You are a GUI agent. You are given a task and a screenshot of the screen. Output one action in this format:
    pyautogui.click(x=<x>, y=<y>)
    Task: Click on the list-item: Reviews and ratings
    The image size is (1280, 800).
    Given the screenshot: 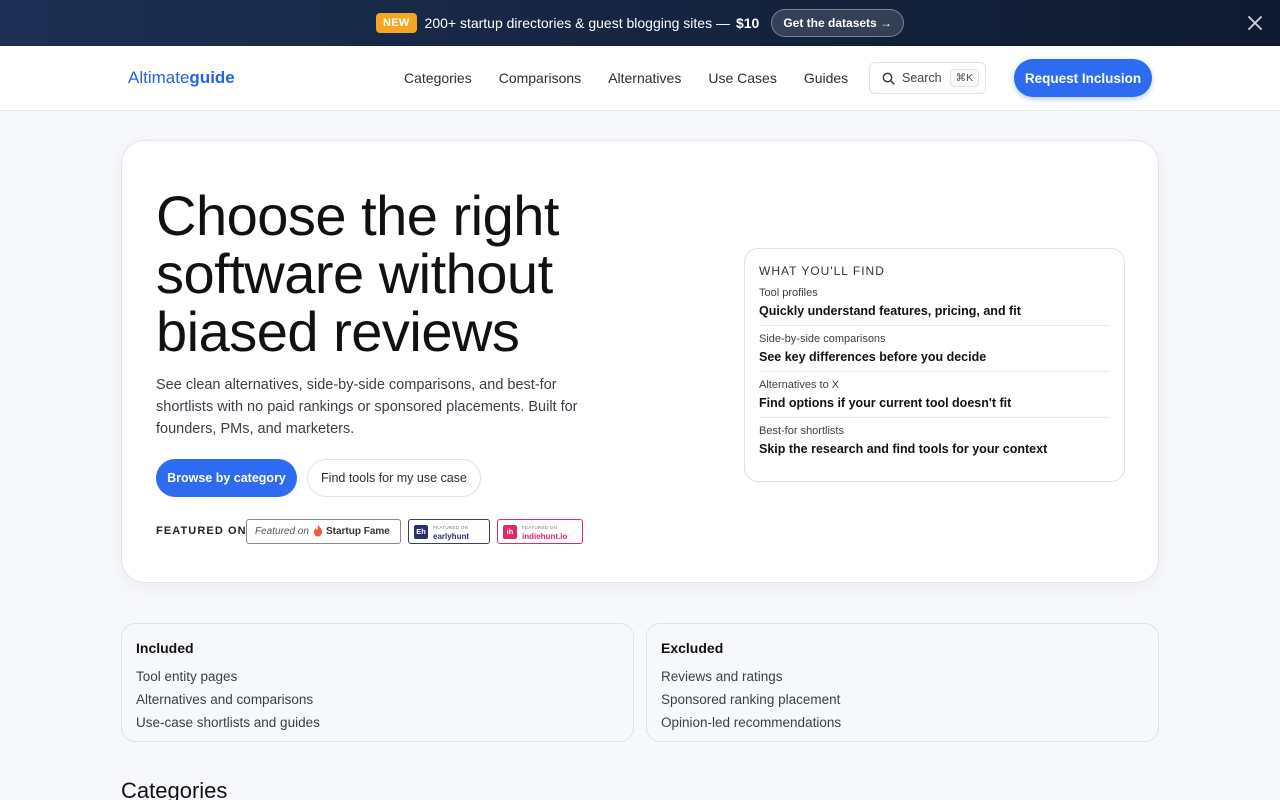 What is the action you would take?
    pyautogui.click(x=722, y=676)
    